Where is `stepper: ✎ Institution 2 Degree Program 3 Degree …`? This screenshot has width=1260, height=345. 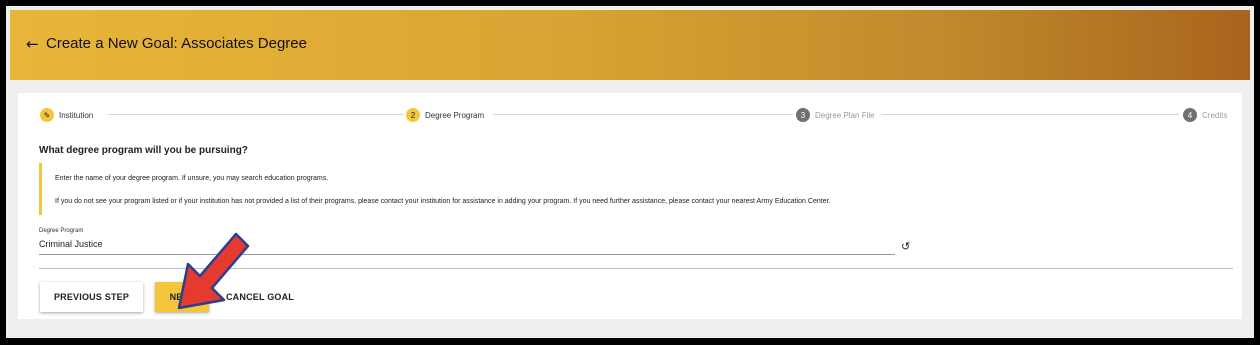
stepper: ✎ Institution 2 Degree Program 3 Degree … is located at coordinates (630, 108).